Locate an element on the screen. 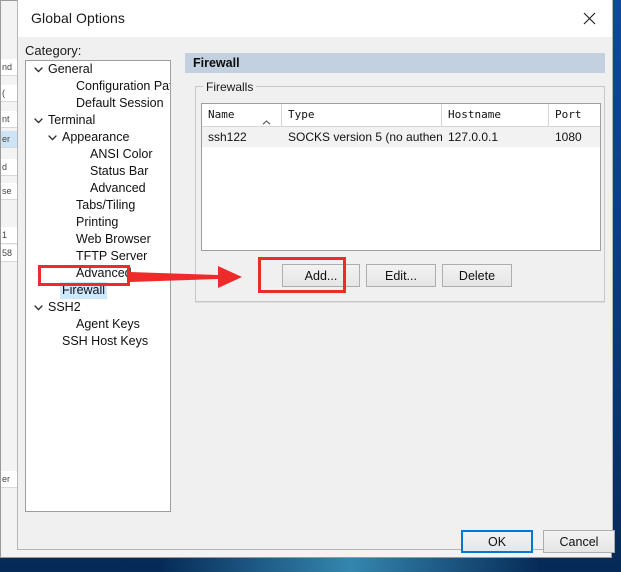  sidebar-item-general: General is located at coordinates (98, 69).